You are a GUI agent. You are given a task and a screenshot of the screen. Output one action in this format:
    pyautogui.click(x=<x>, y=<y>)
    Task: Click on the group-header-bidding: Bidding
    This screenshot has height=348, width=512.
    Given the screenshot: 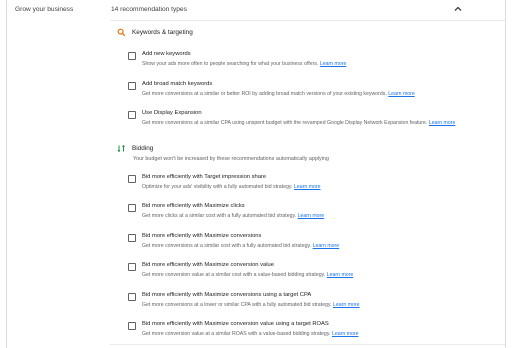 What is the action you would take?
    pyautogui.click(x=135, y=148)
    